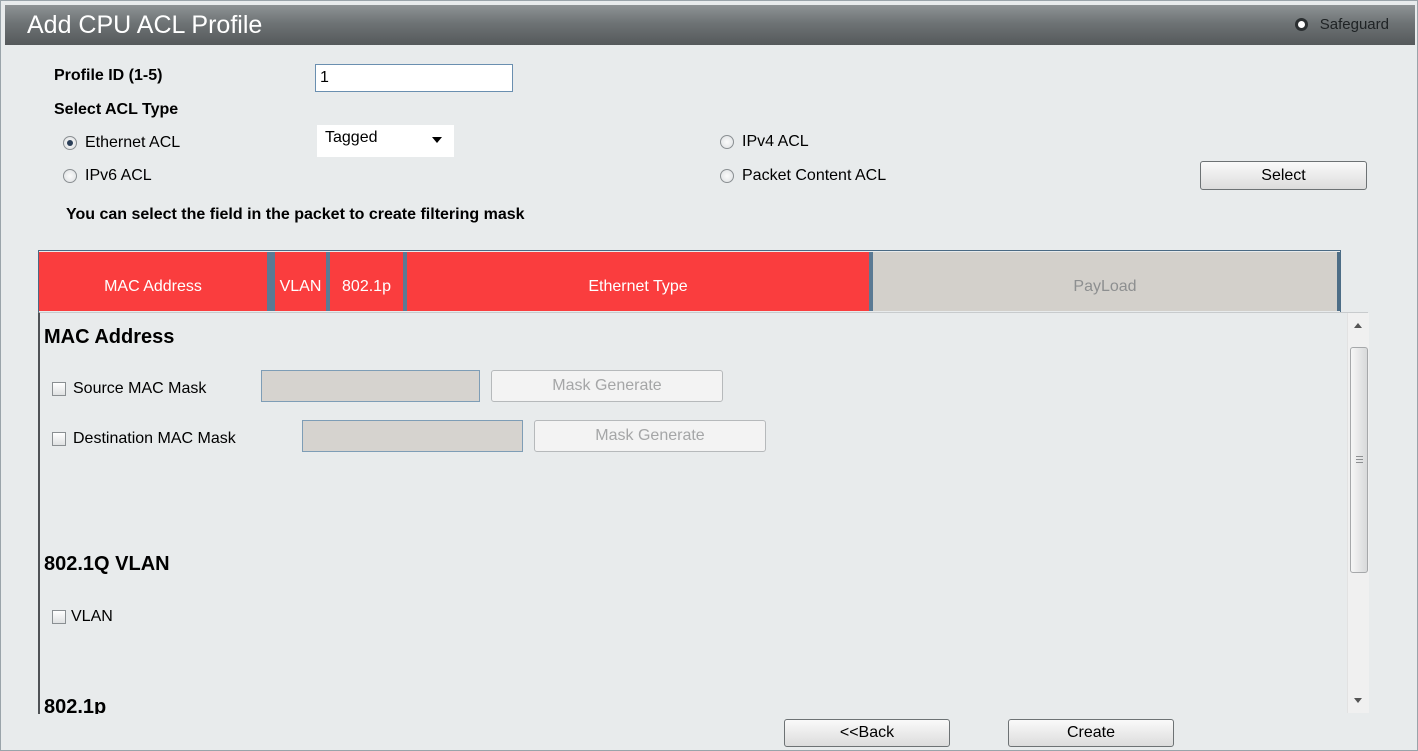  Describe the element at coordinates (370, 386) in the screenshot. I see `source-mac-mask-input` at that location.